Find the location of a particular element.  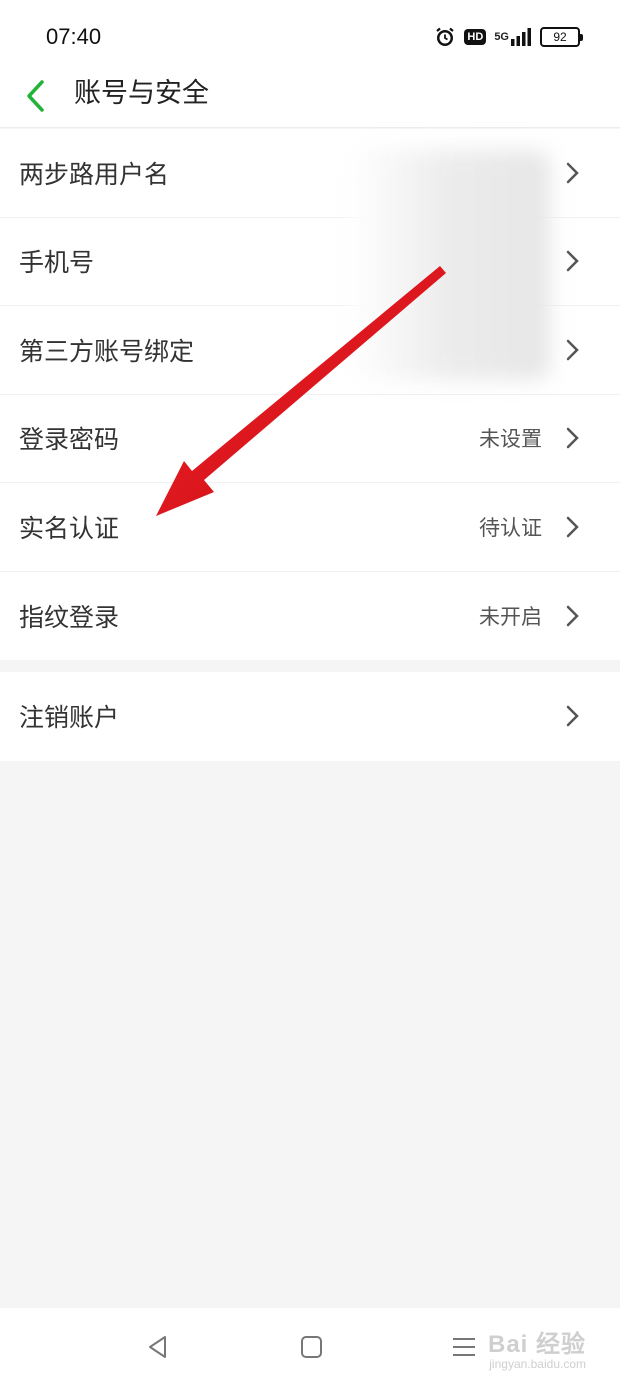

status-bar: 07:40 HD 5G 92 is located at coordinates (310, 36).